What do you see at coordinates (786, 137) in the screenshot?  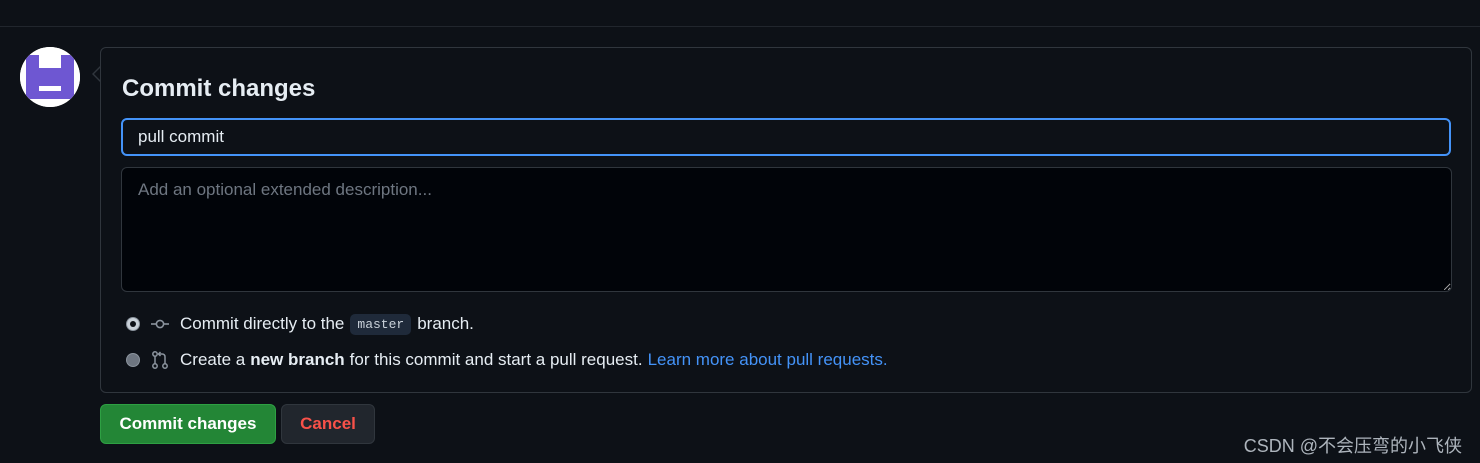 I see `commit-summary-input` at bounding box center [786, 137].